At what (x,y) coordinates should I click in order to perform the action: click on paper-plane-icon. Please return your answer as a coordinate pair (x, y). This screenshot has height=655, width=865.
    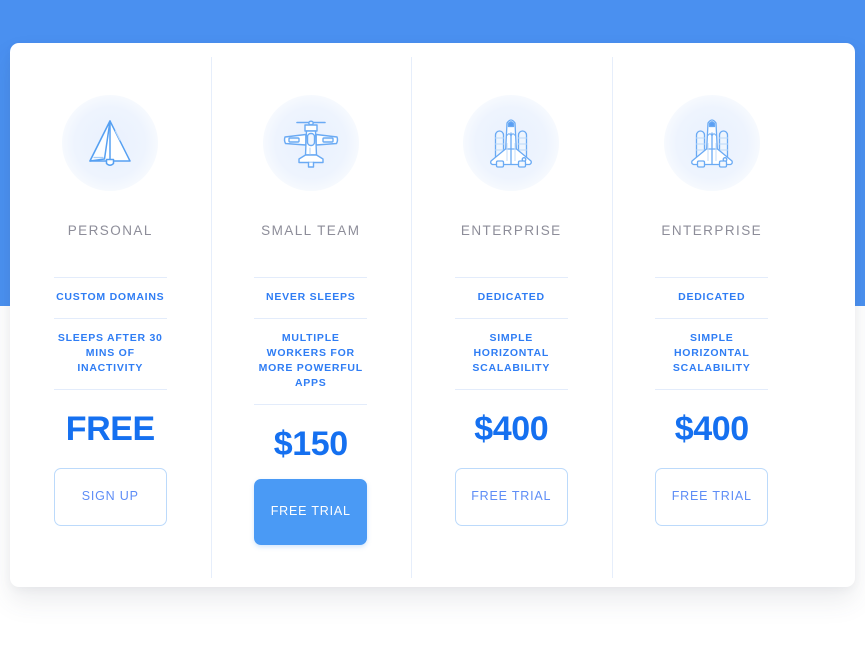
    Looking at the image, I should click on (110, 143).